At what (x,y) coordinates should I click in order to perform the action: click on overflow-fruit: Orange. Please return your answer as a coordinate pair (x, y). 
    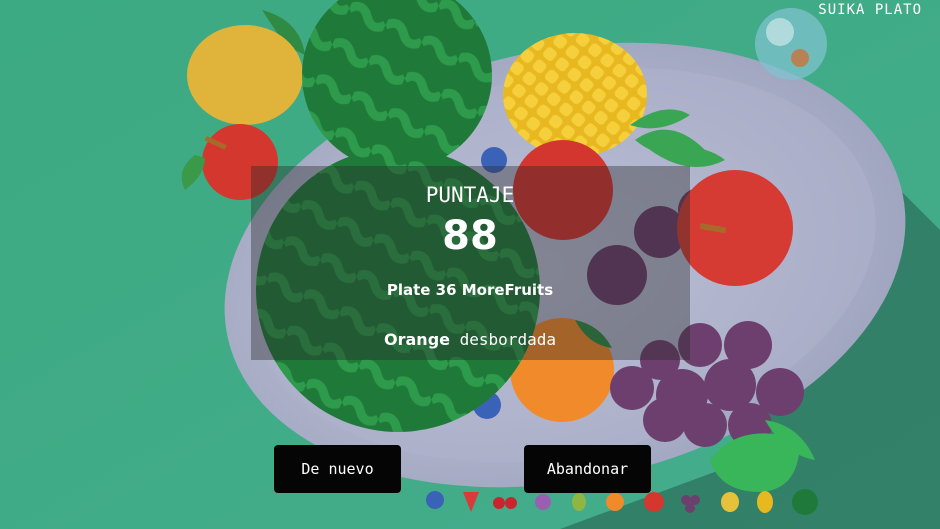
    Looking at the image, I should click on (417, 339).